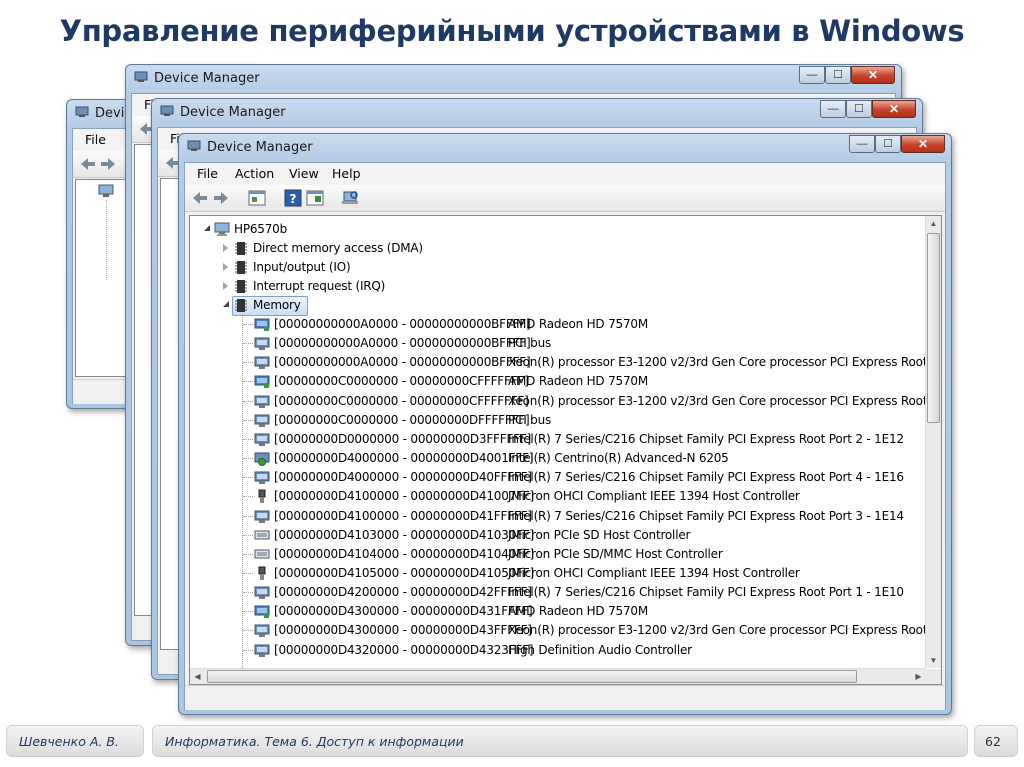 Image resolution: width=1024 pixels, height=767 pixels. What do you see at coordinates (933, 660) in the screenshot?
I see `scroll-down-icon: ▼` at bounding box center [933, 660].